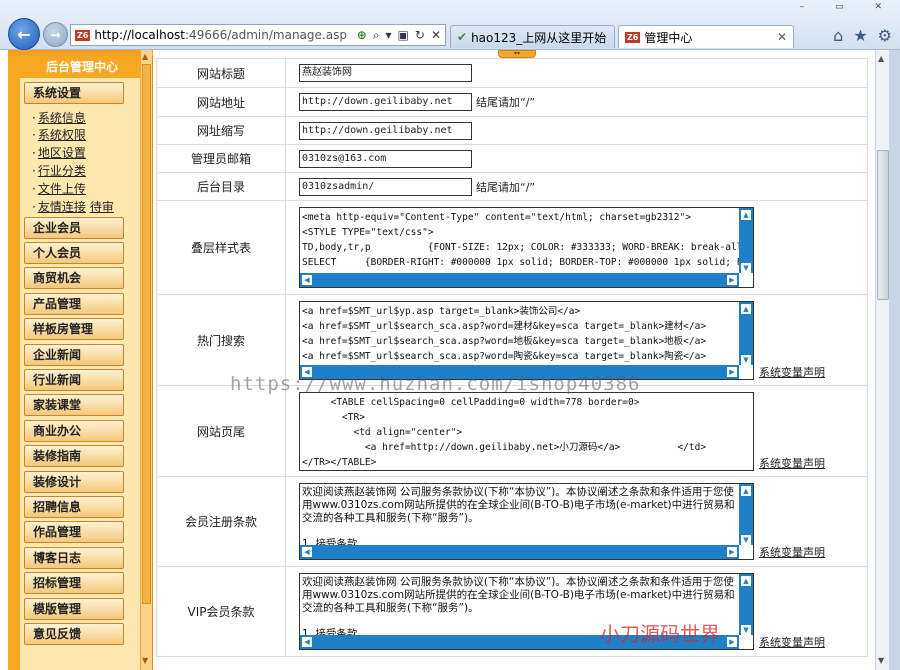 The height and width of the screenshot is (670, 900). Describe the element at coordinates (385, 73) in the screenshot. I see `site-title-input: 燕赵装饰网` at that location.